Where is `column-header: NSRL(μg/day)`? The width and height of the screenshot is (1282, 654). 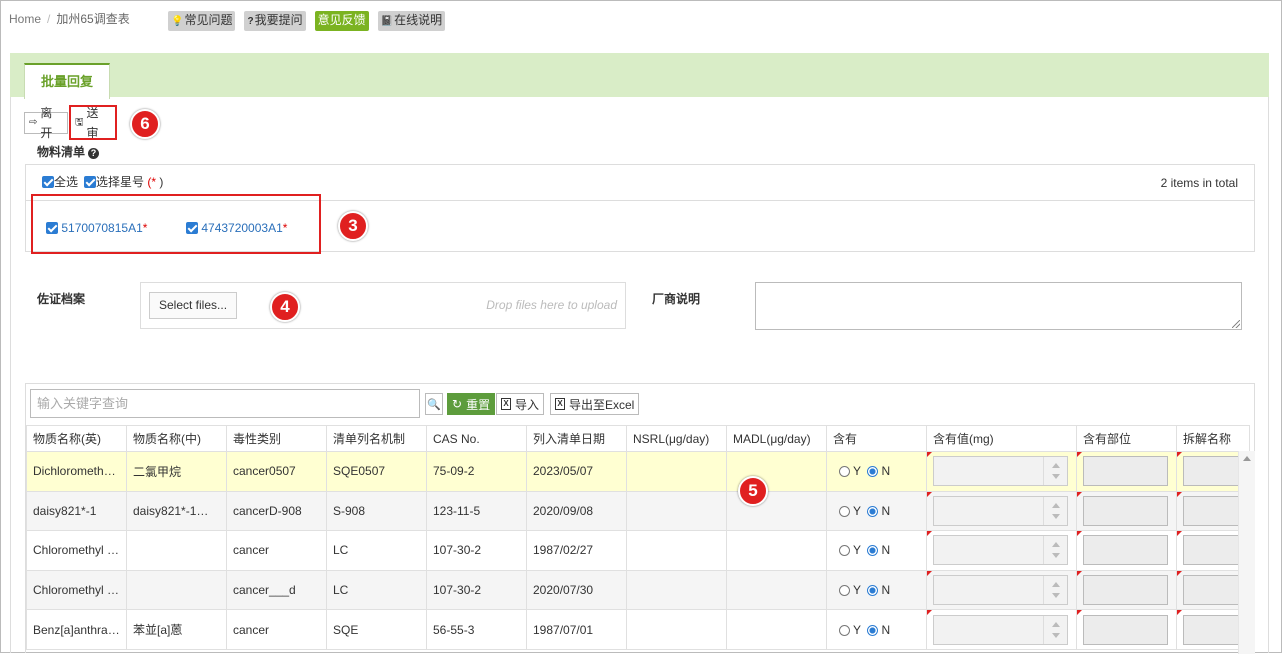 column-header: NSRL(μg/day) is located at coordinates (676, 438).